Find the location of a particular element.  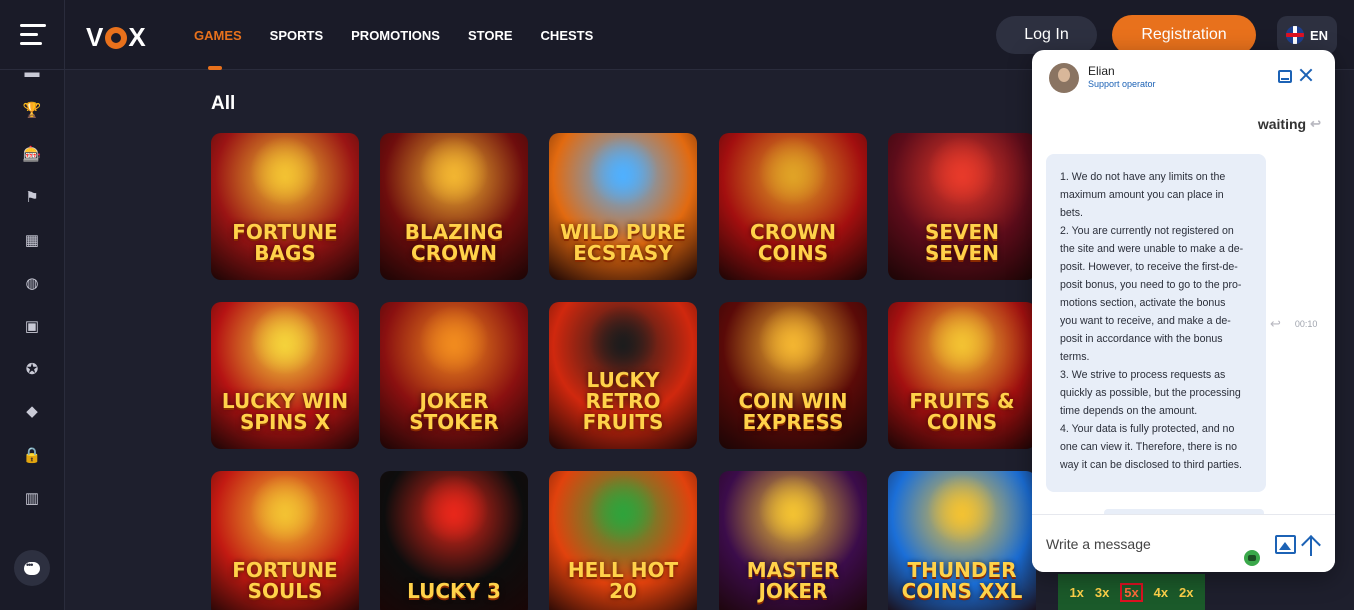

nav-chests: CHESTS is located at coordinates (567, 35).